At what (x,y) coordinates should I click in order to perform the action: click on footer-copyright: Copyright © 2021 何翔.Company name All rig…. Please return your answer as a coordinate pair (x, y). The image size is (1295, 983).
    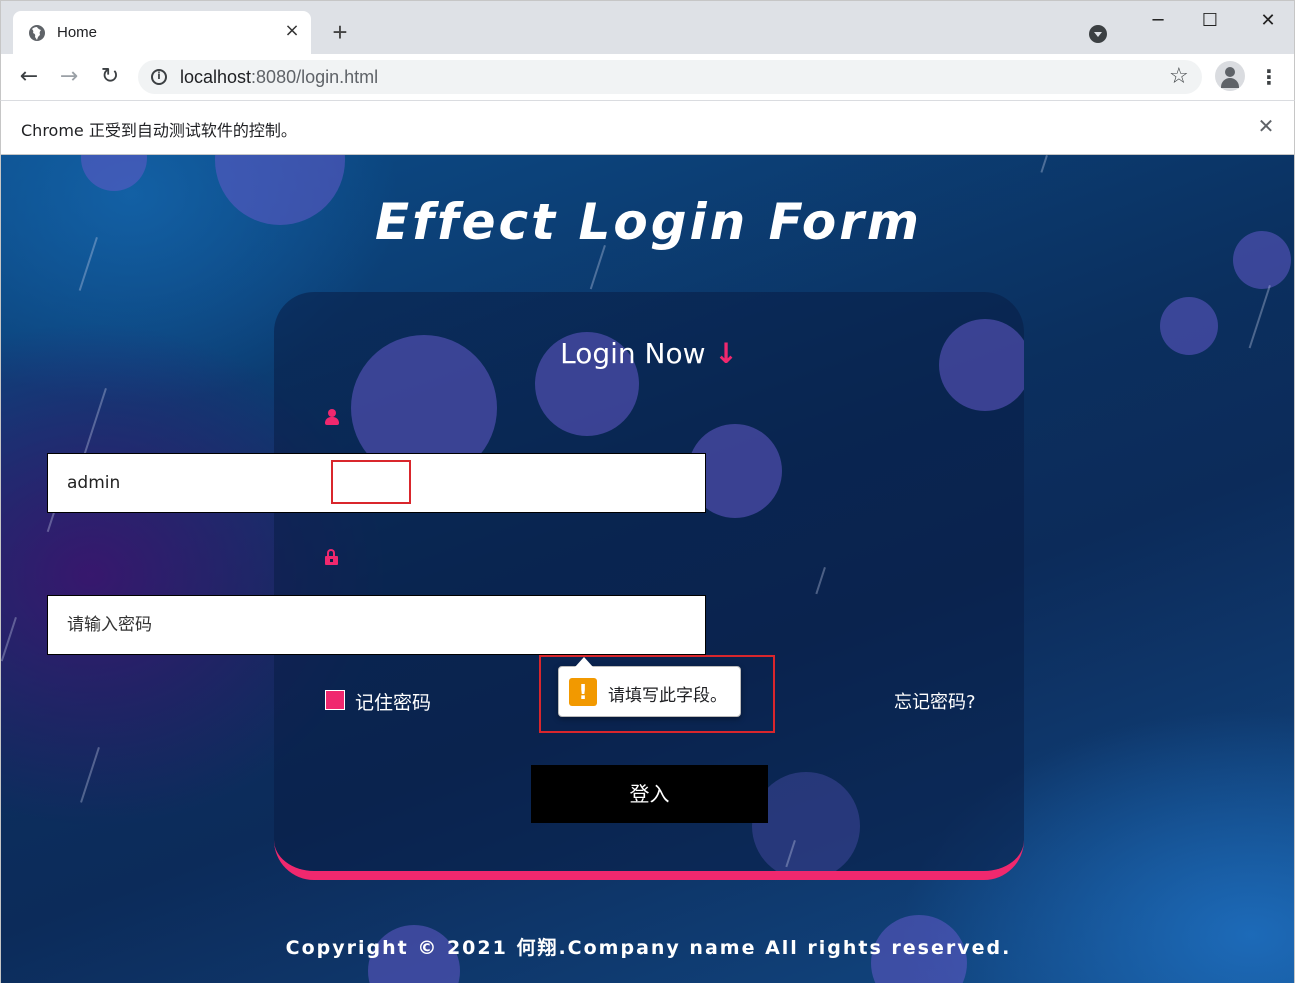
    Looking at the image, I should click on (648, 948).